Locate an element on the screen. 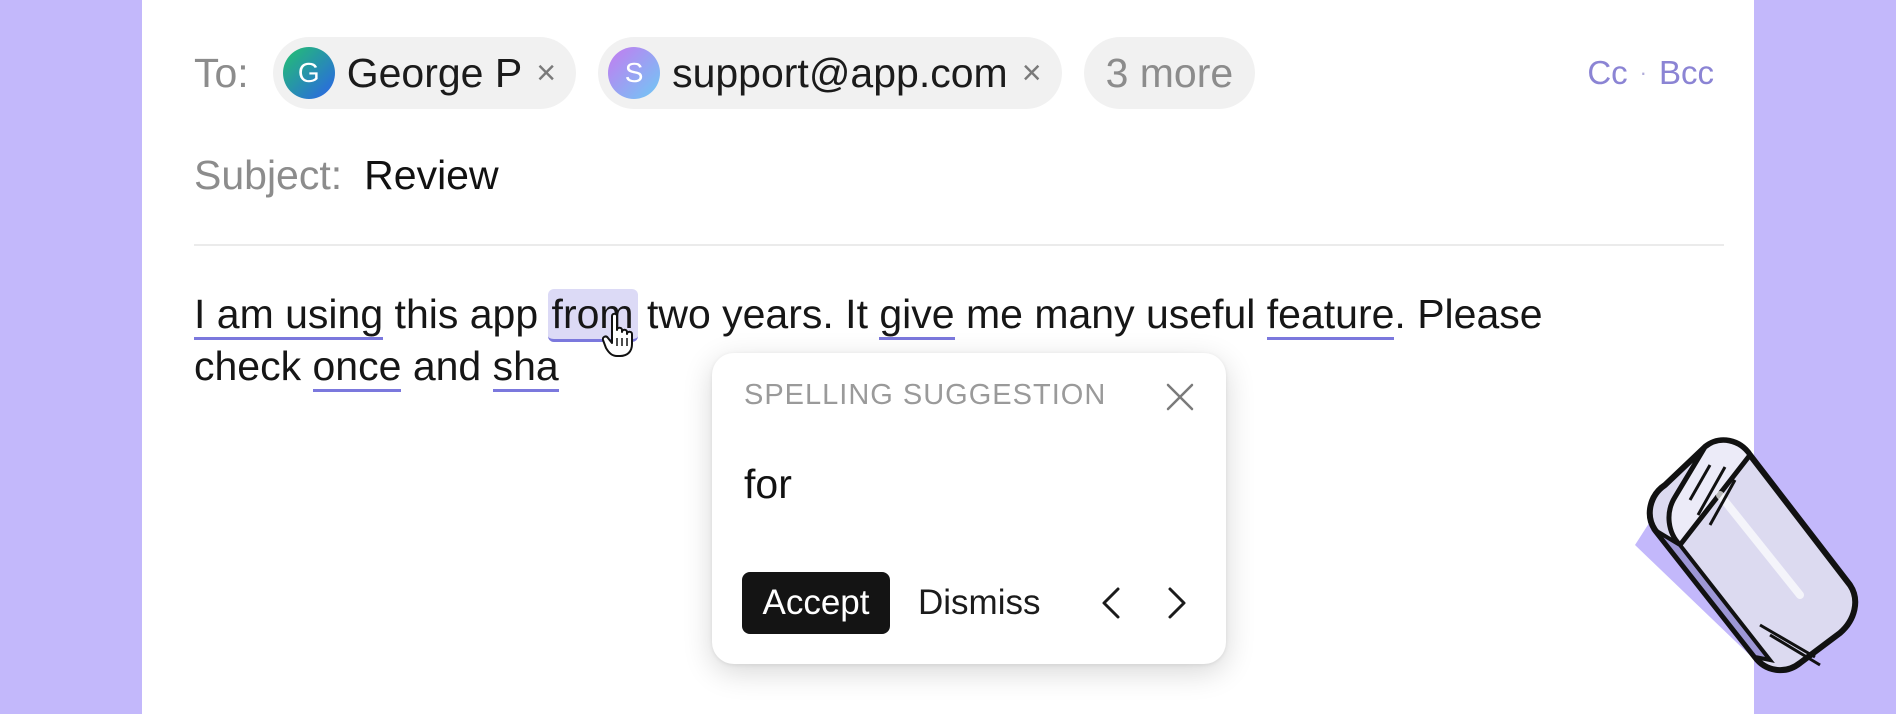 The image size is (1896, 714). eraser-illustration is located at coordinates (1747, 563).